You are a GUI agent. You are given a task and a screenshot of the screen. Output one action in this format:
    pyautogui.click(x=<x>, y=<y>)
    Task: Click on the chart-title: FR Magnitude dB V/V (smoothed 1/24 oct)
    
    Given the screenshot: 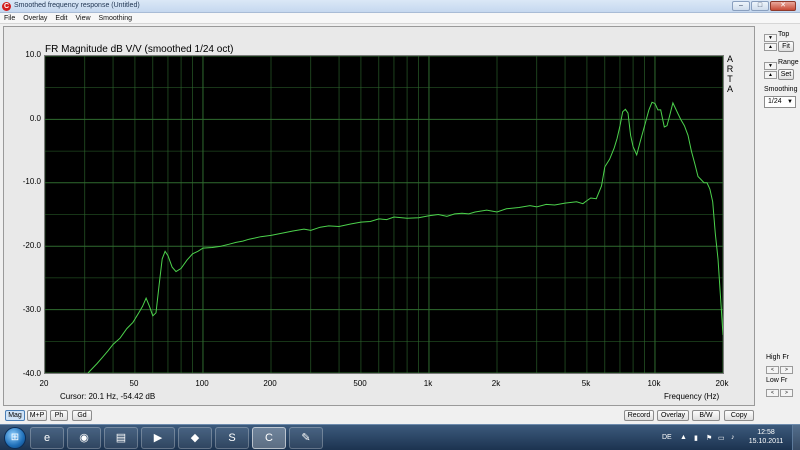 What is the action you would take?
    pyautogui.click(x=139, y=49)
    